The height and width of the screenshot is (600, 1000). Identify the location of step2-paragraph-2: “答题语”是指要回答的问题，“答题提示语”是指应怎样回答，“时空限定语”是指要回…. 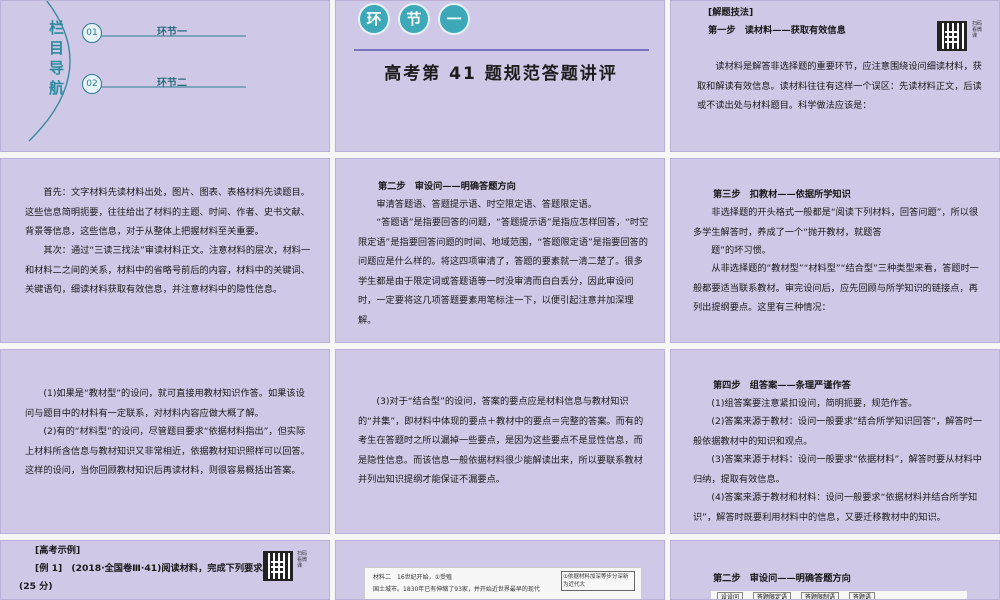
(503, 271).